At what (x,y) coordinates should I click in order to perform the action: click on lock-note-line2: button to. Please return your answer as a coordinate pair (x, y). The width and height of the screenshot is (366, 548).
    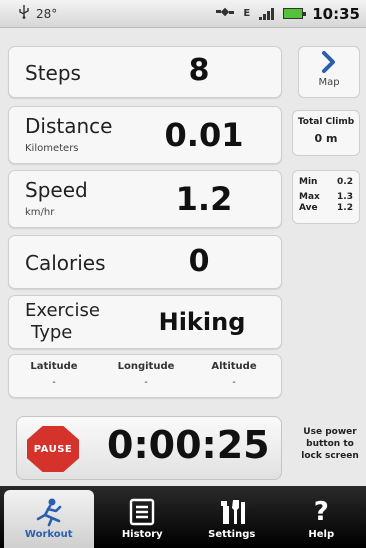
    Looking at the image, I should click on (330, 444).